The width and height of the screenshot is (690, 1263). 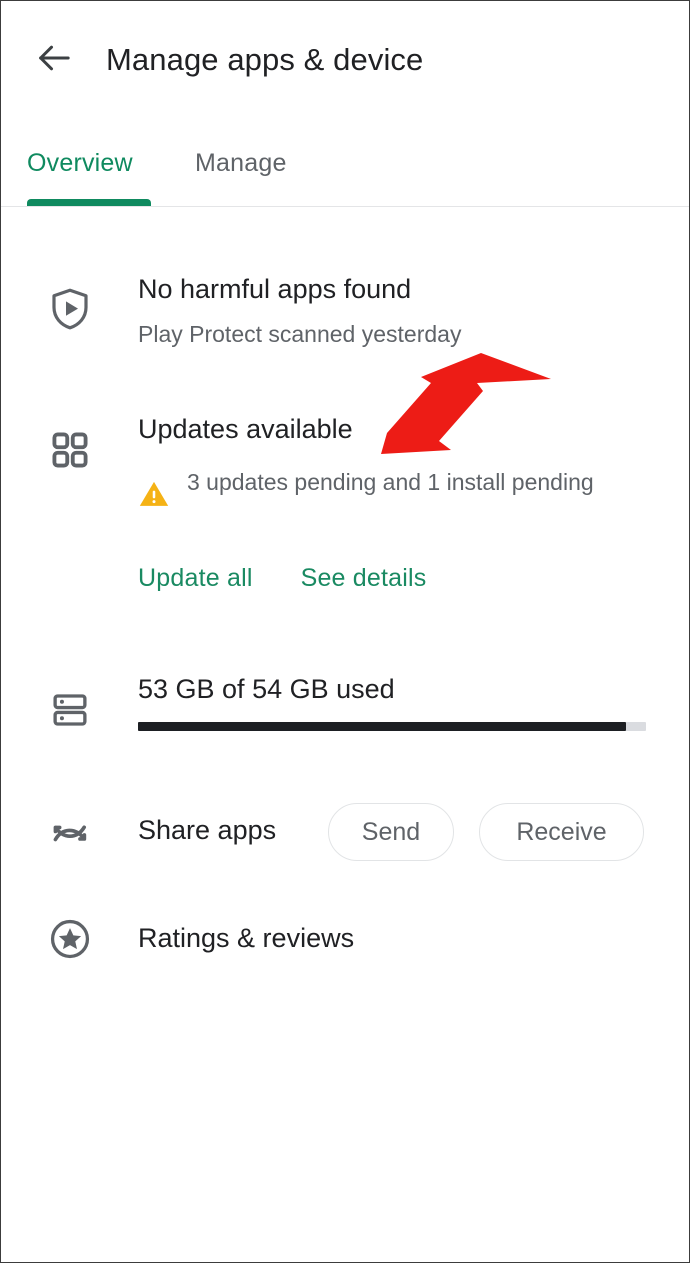 I want to click on back-button, so click(x=54, y=60).